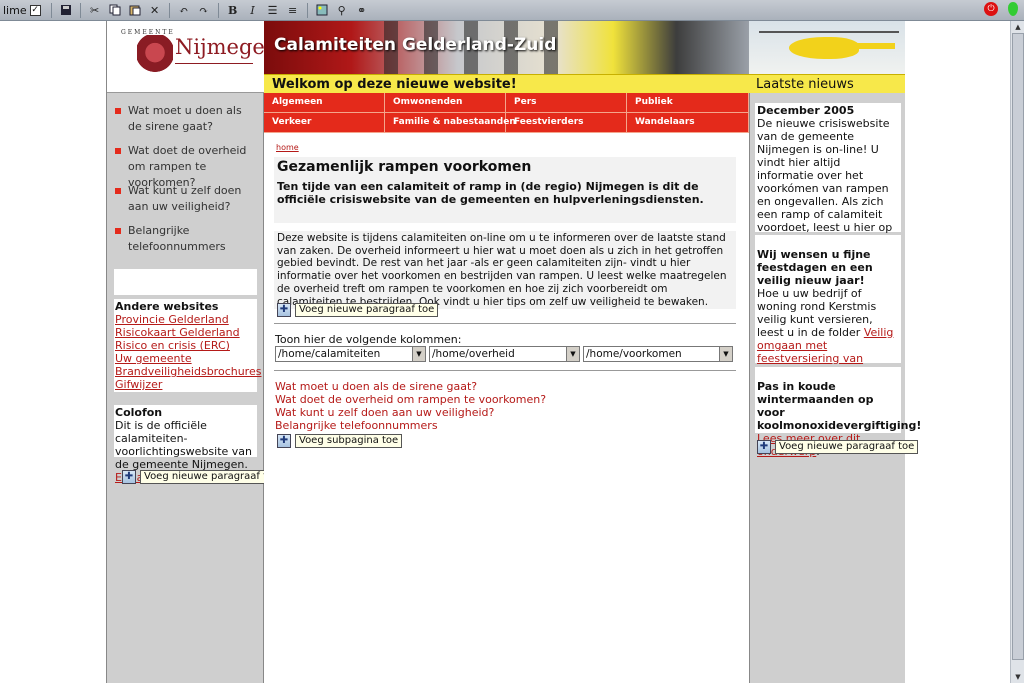 The width and height of the screenshot is (1024, 683). I want to click on bold-icon: B, so click(233, 10).